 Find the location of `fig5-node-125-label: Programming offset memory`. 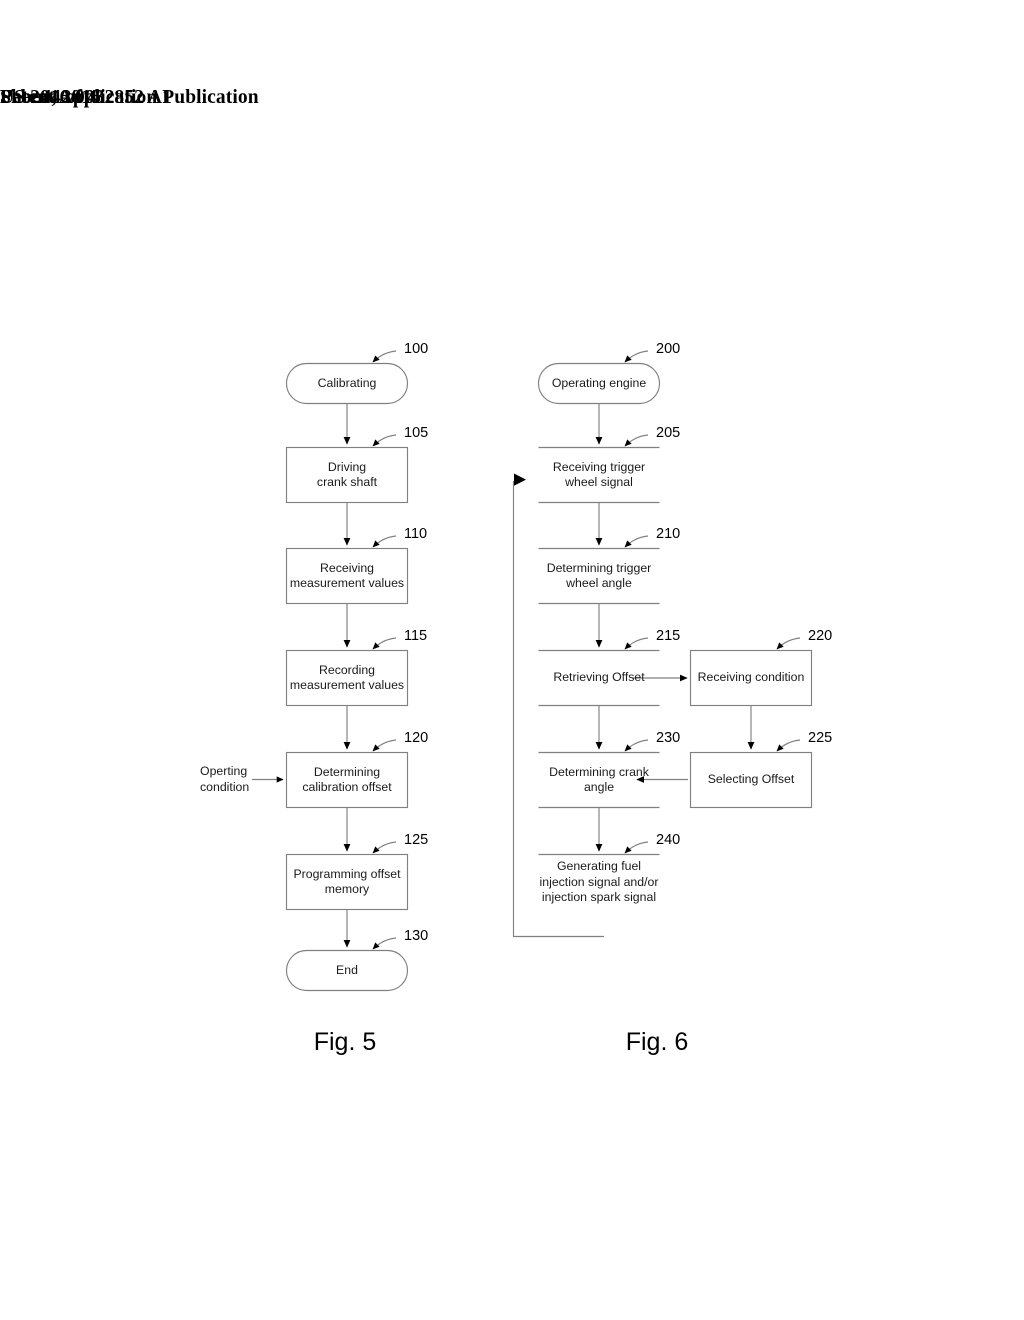

fig5-node-125-label: Programming offset memory is located at coordinates (347, 881).